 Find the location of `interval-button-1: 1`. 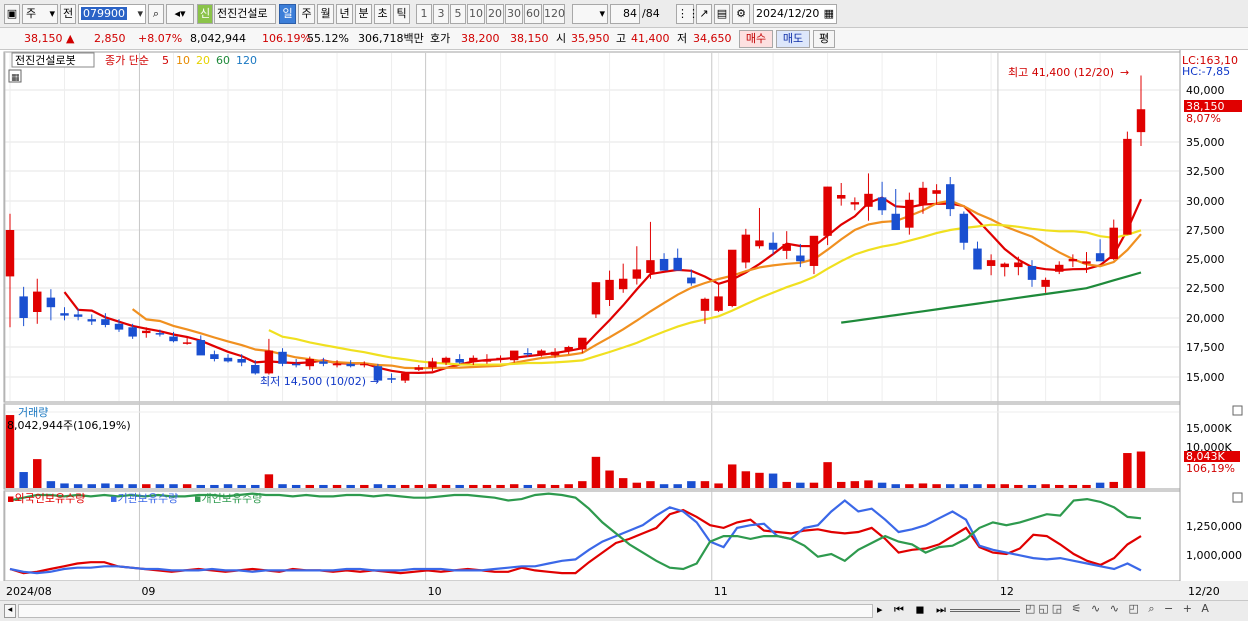

interval-button-1: 1 is located at coordinates (424, 14).